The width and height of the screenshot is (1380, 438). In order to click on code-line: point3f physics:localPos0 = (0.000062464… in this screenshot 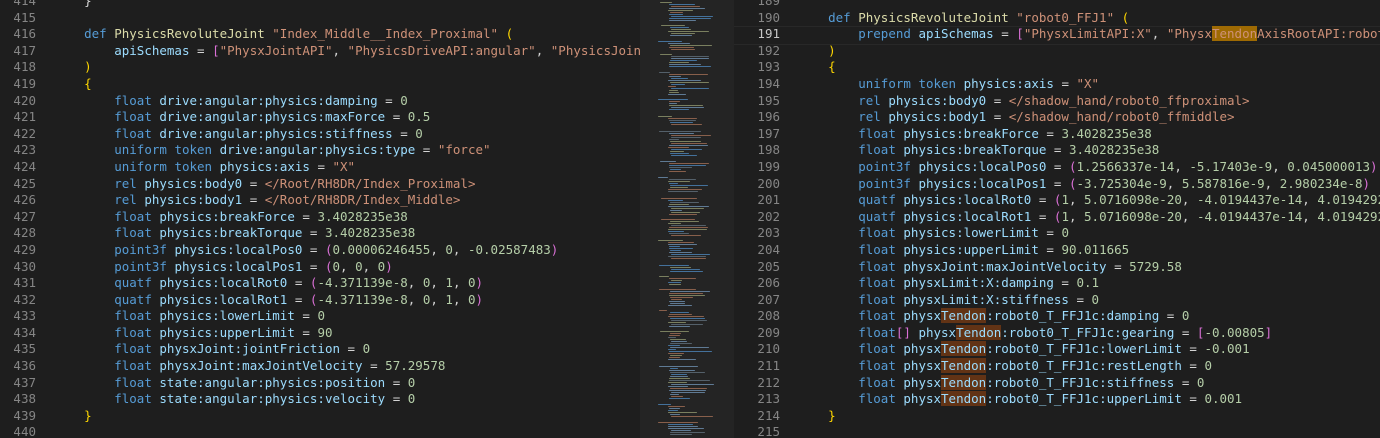, I will do `click(347, 250)`.